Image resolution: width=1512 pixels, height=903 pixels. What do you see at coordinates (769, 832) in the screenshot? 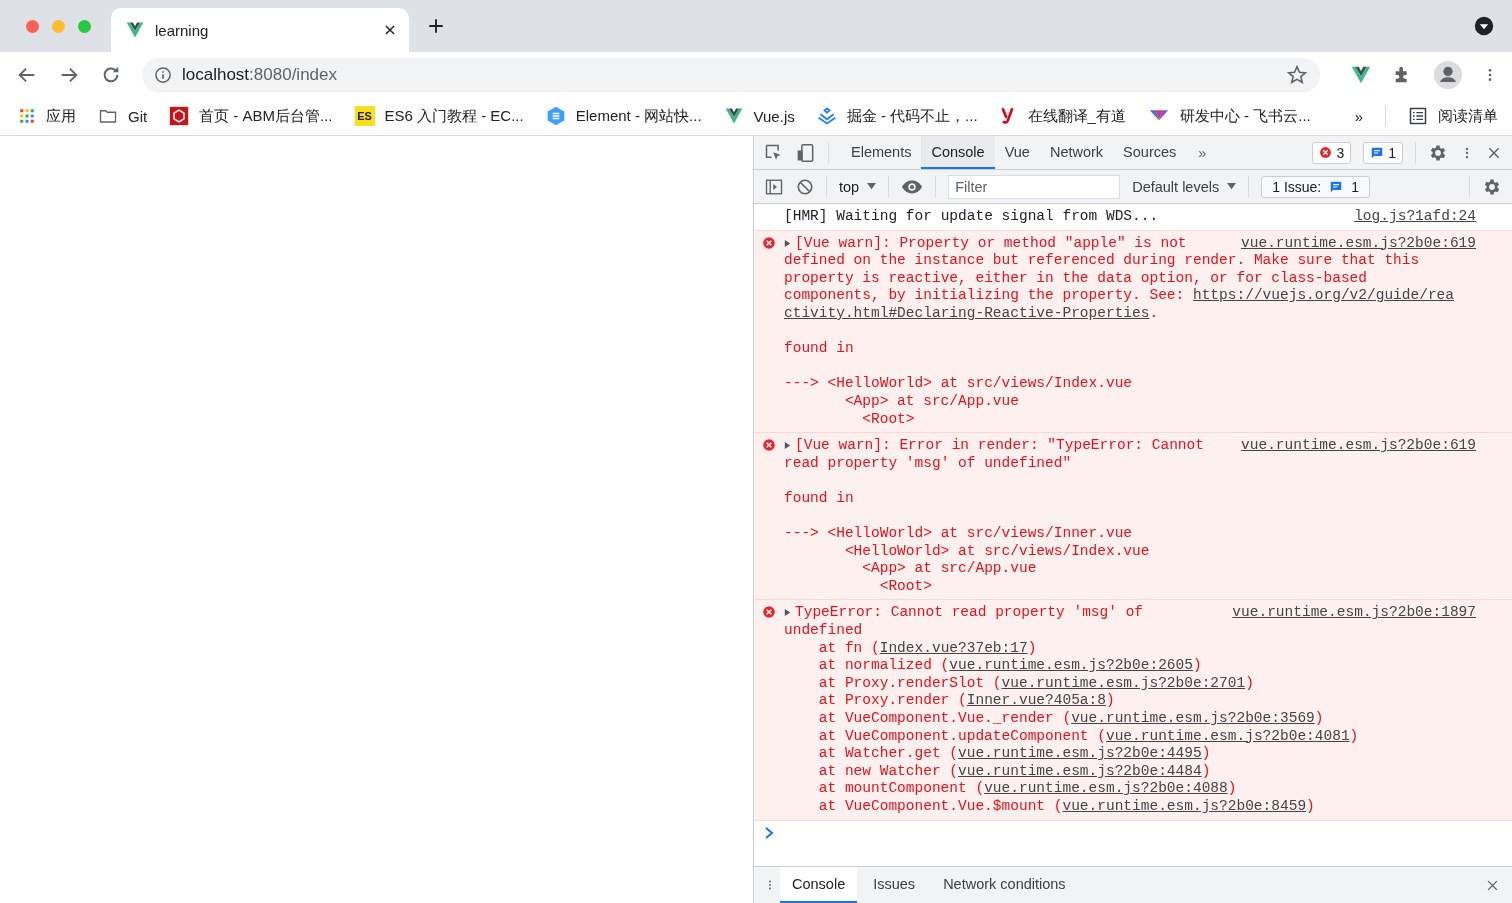
I see `prompt-icon` at bounding box center [769, 832].